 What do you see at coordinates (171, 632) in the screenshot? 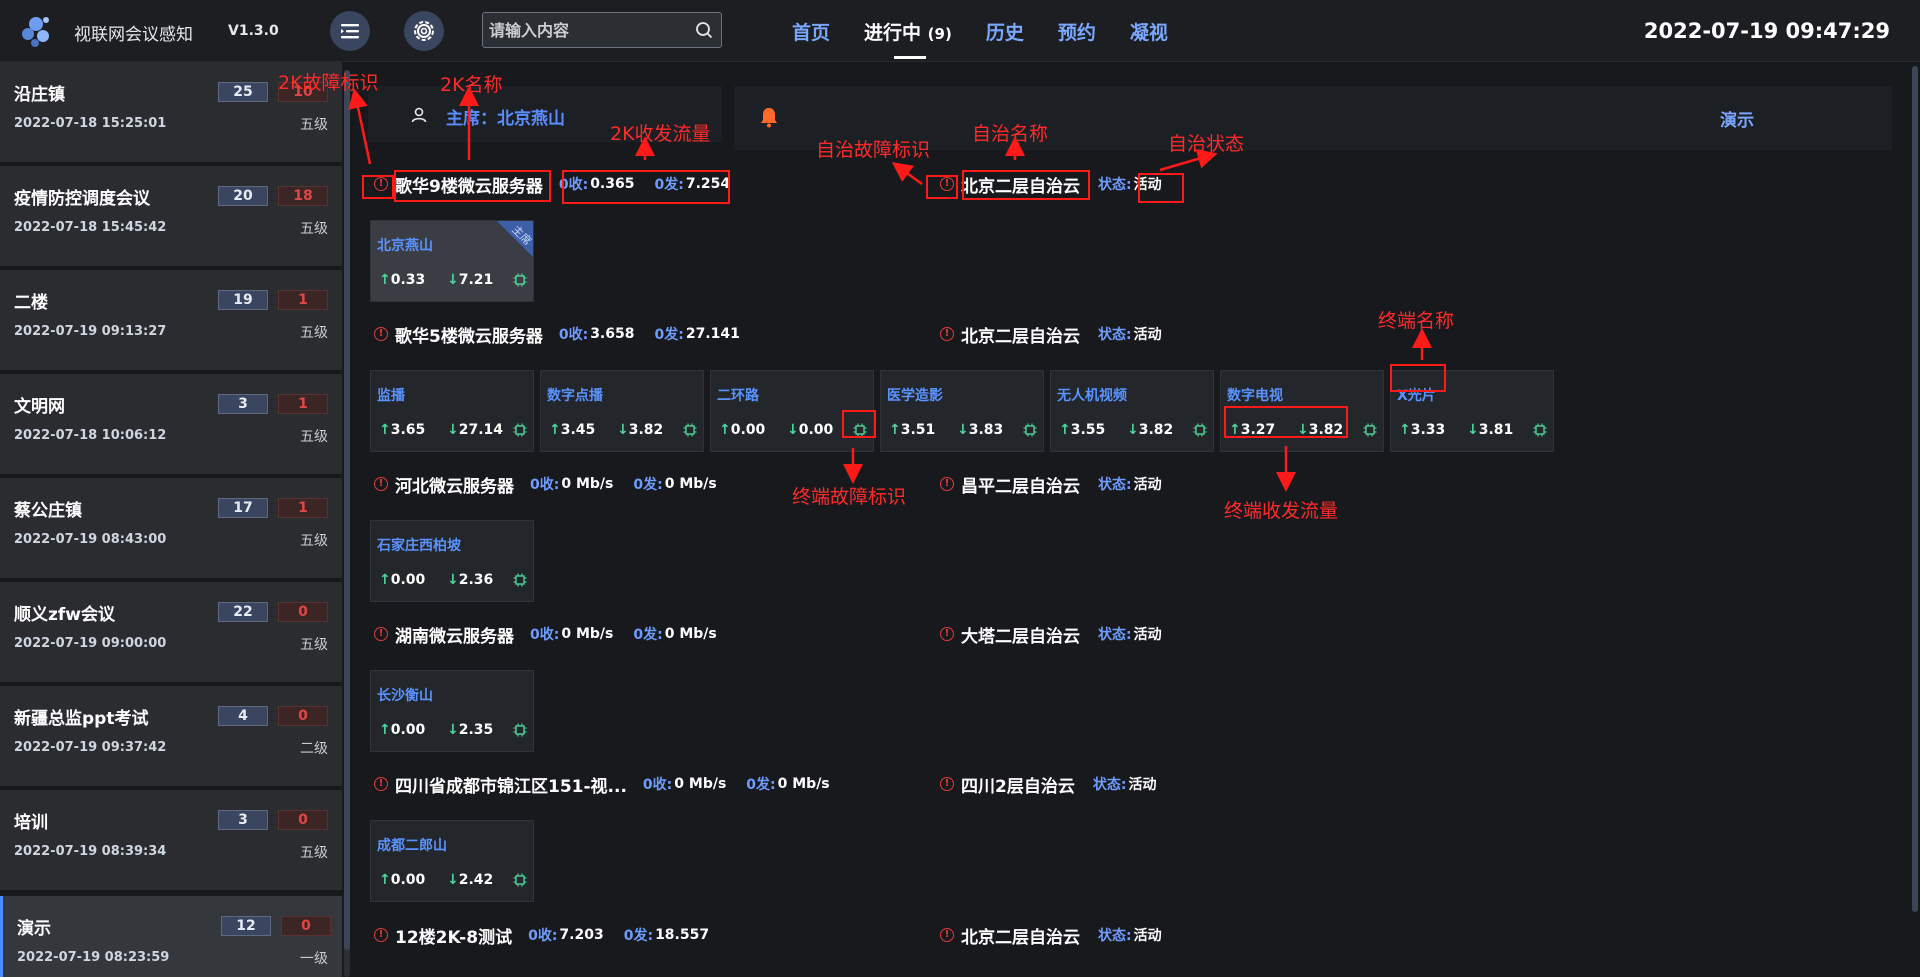
I see `meeting-item: 顺义zfw会议 2022-07-19 09:00:00 22 0 五级` at bounding box center [171, 632].